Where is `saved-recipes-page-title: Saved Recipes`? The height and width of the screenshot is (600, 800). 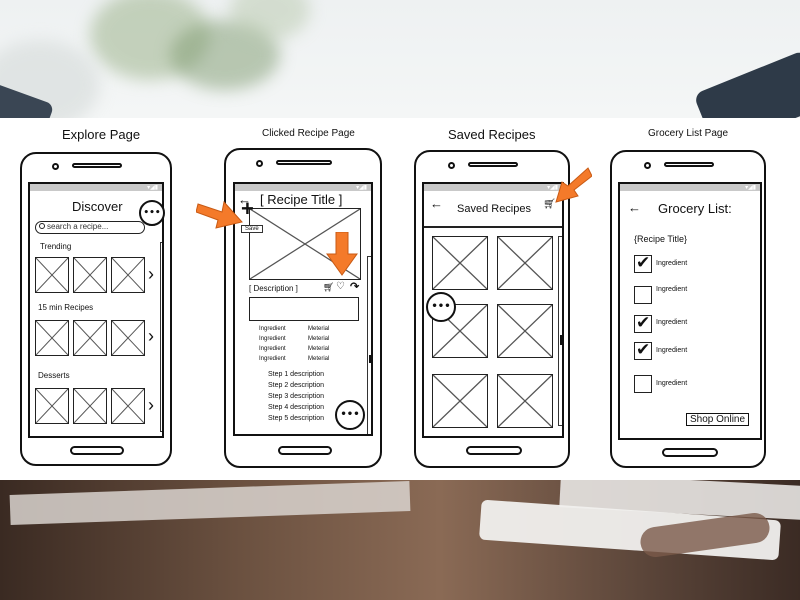
saved-recipes-page-title: Saved Recipes is located at coordinates (492, 134).